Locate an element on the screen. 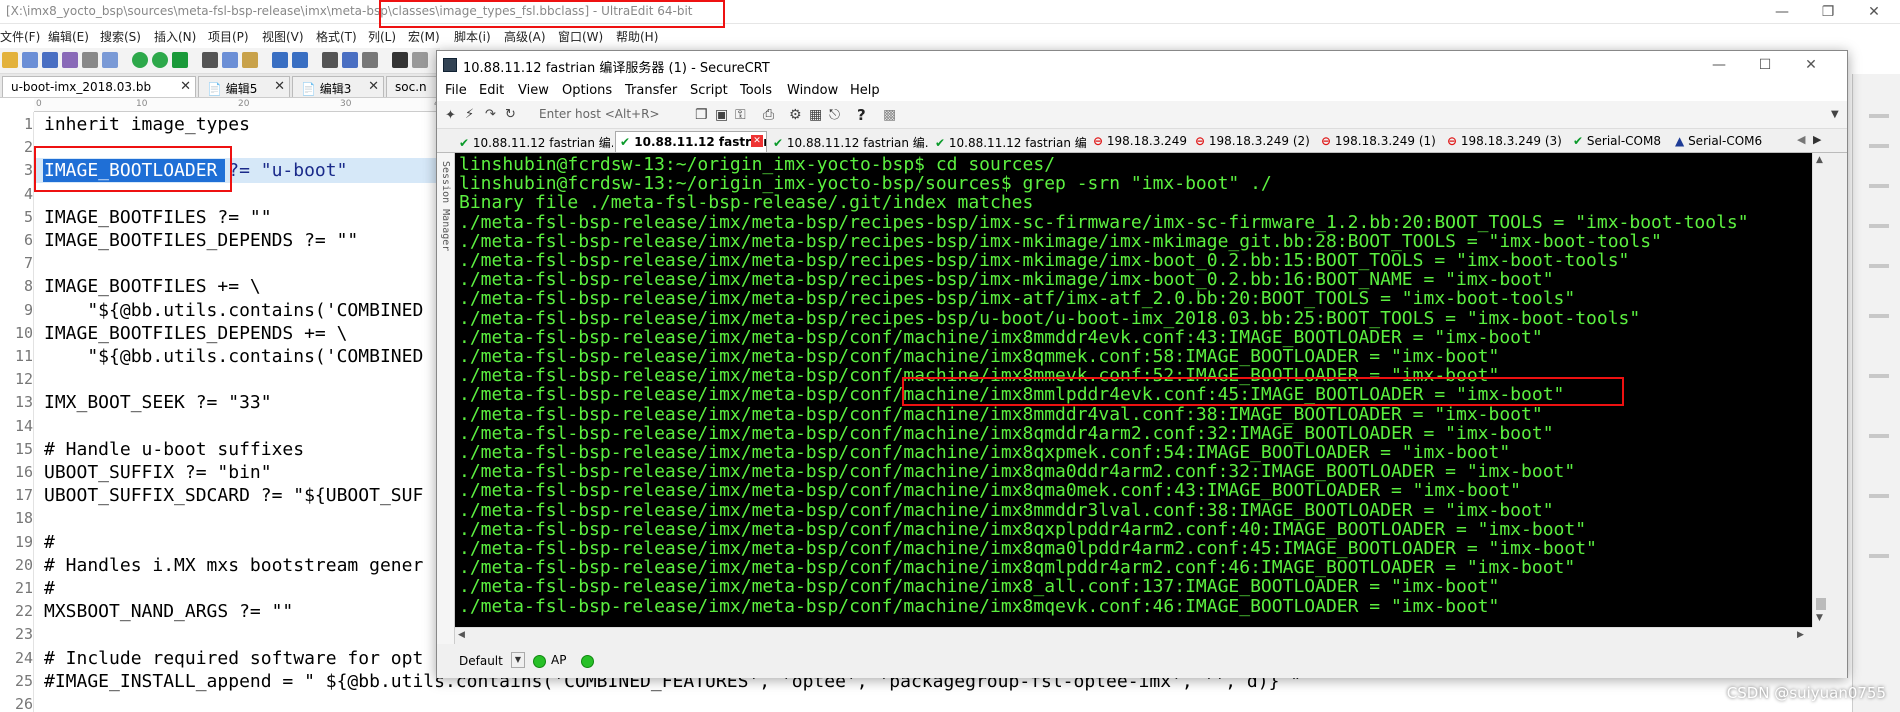  paste-icon: ▣ is located at coordinates (721, 115).